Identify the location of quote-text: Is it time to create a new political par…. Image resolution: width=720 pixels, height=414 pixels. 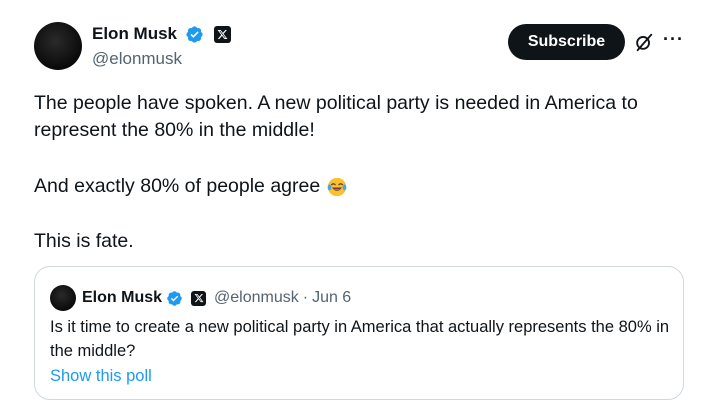
(360, 339).